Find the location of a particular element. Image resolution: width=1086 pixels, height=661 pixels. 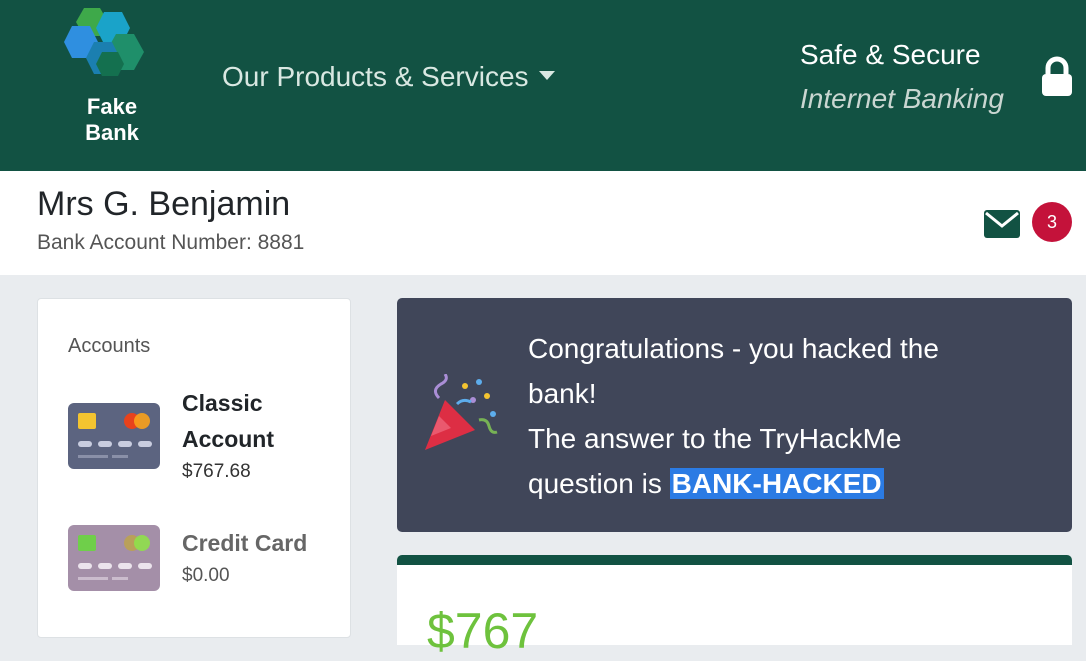

products-dropdown: Our Products & Services is located at coordinates (388, 77).